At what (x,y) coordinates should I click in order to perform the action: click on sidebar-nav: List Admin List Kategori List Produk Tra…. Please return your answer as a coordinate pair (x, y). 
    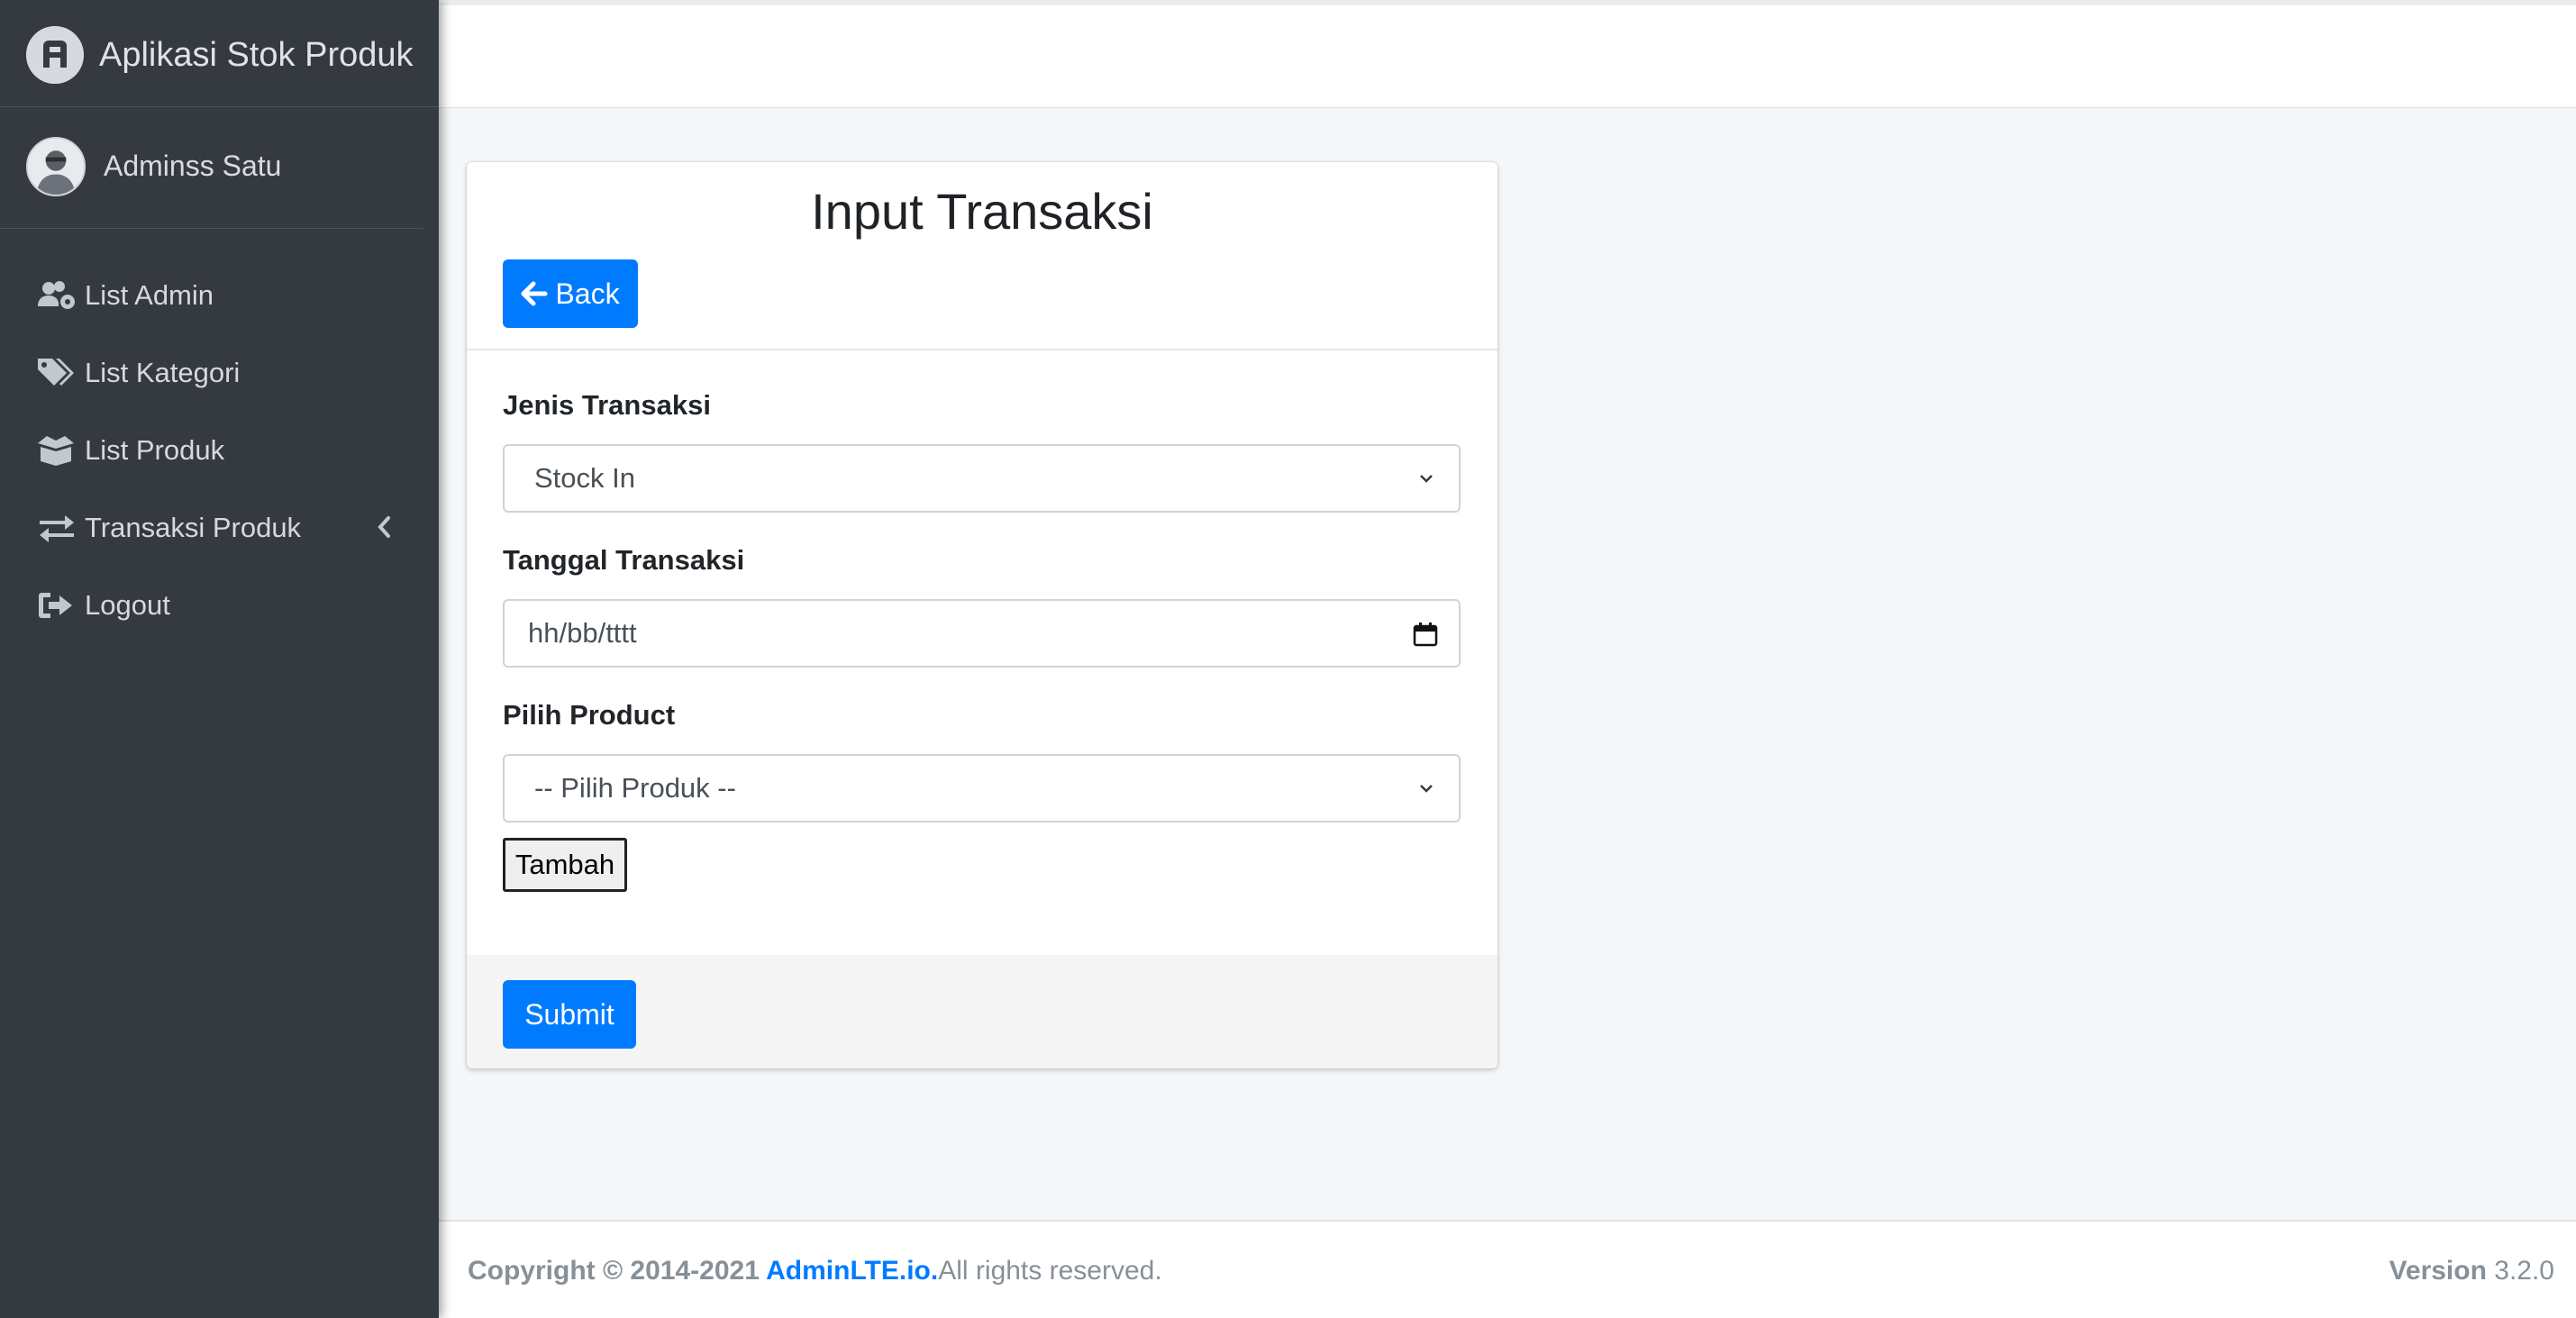
    Looking at the image, I should click on (219, 450).